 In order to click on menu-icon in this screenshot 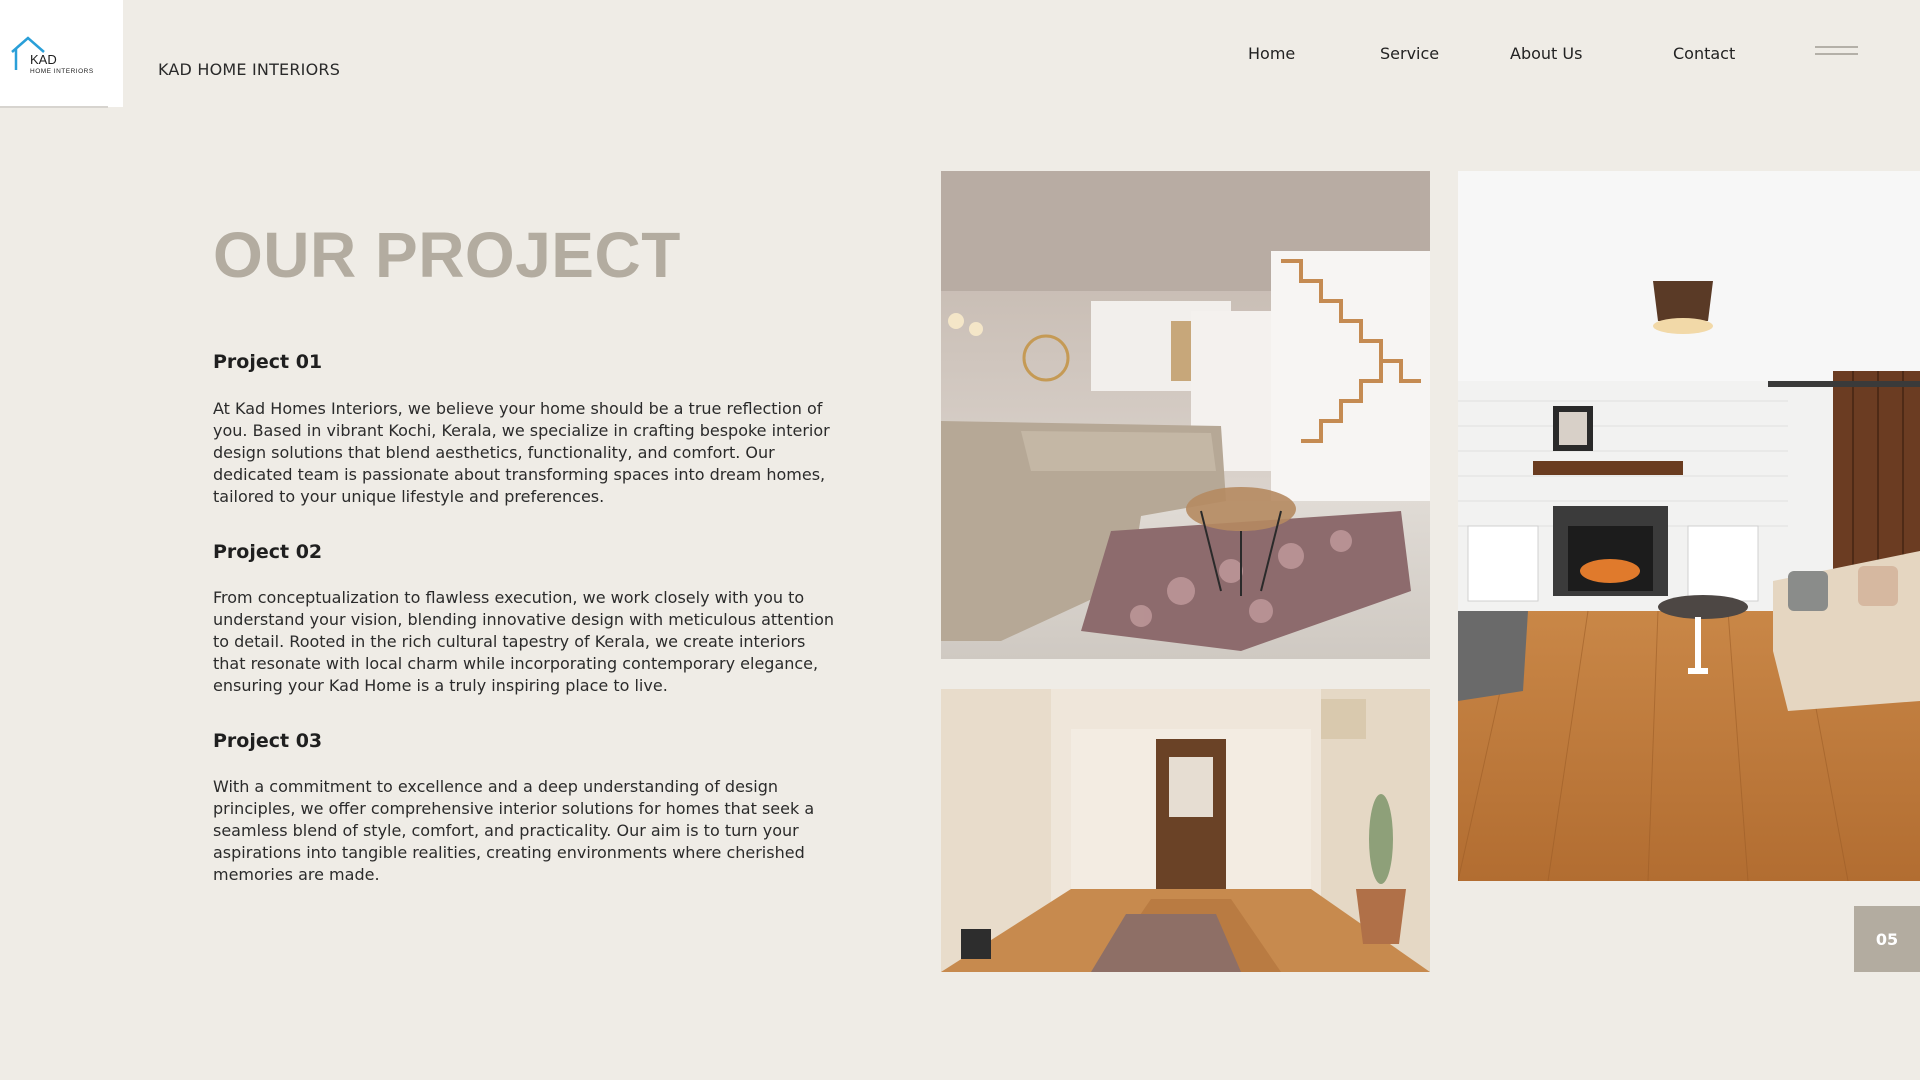, I will do `click(1836, 53)`.